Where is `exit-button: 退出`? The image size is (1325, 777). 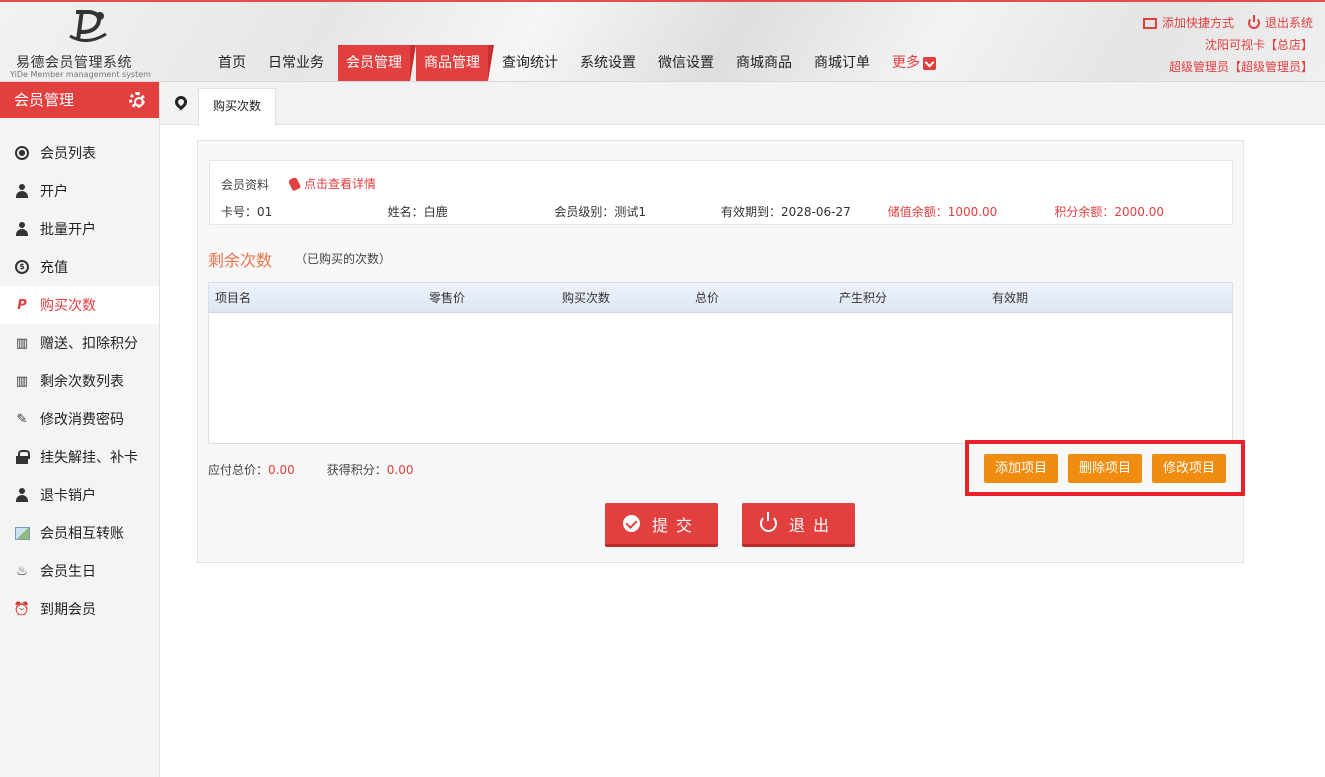
exit-button: 退出 is located at coordinates (798, 523).